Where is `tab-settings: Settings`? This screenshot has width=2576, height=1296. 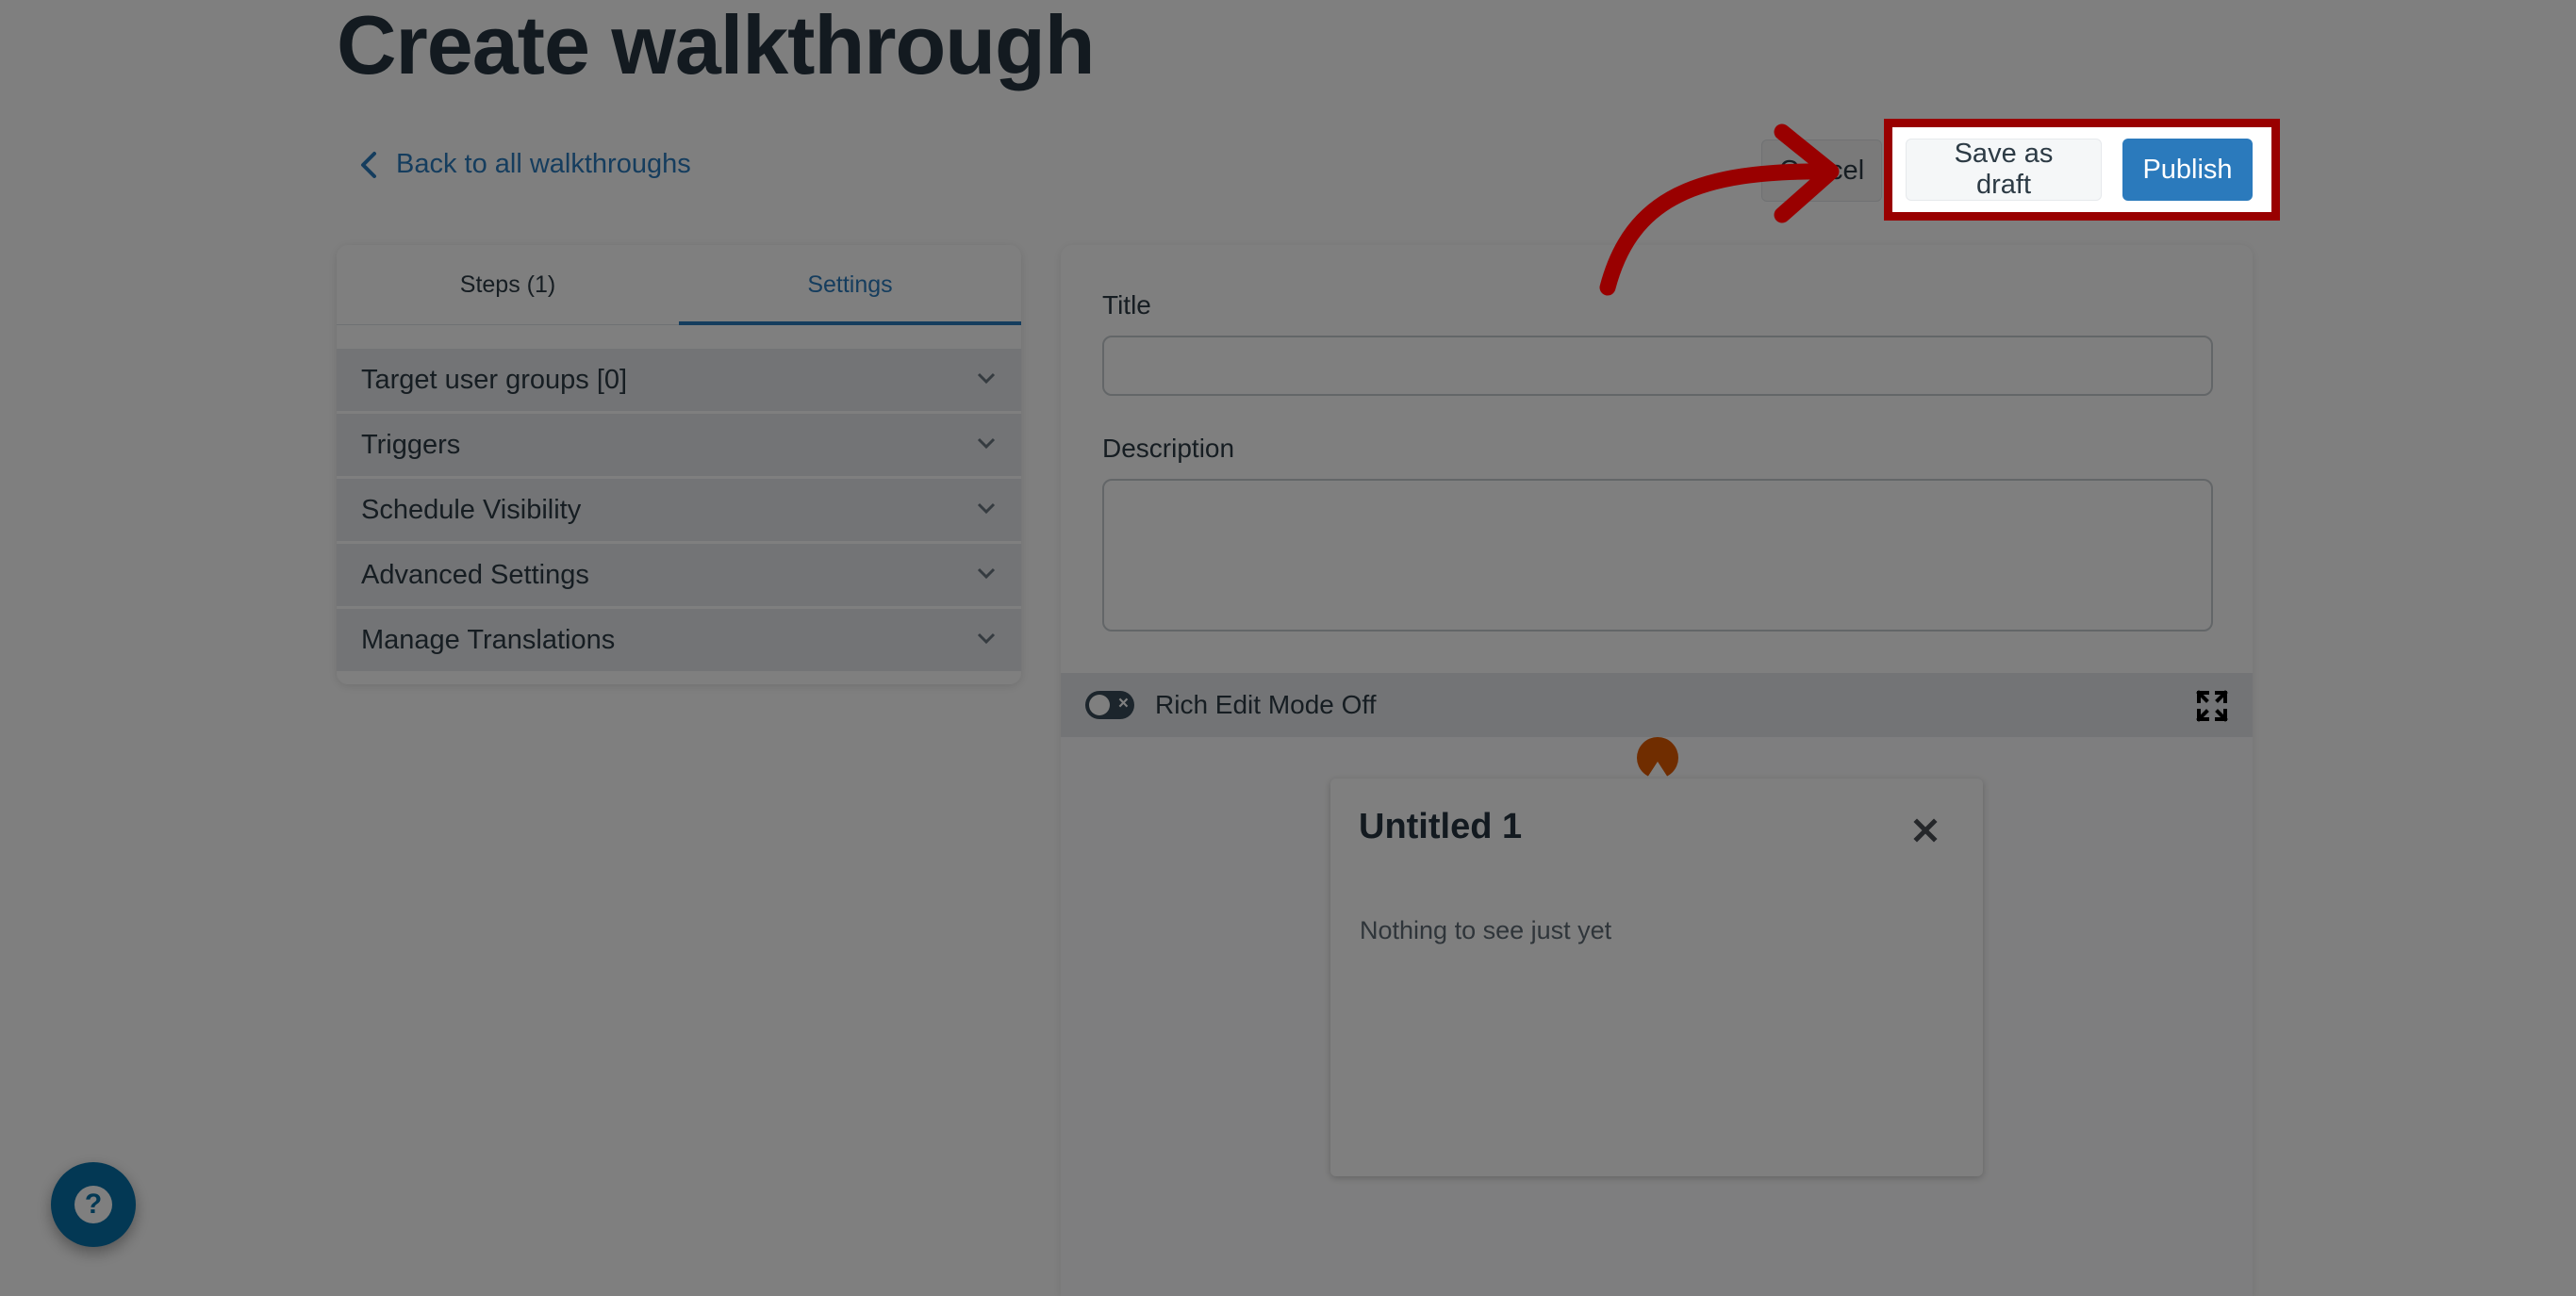
tab-settings: Settings is located at coordinates (850, 285).